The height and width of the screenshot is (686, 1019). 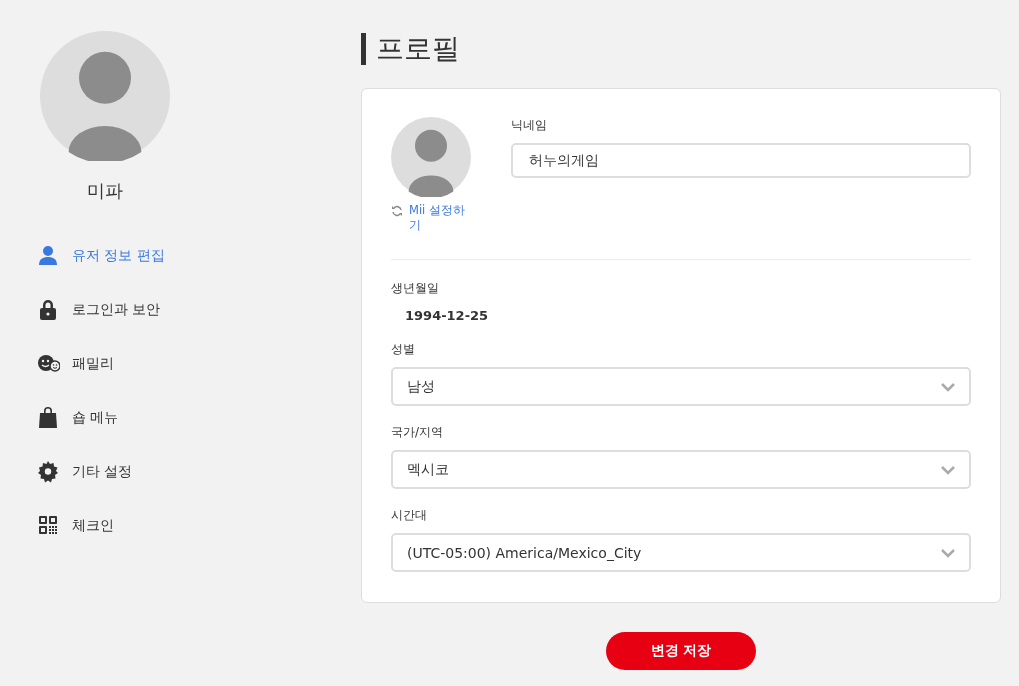 I want to click on sidebar-item: 기타 설정, so click(x=199, y=471).